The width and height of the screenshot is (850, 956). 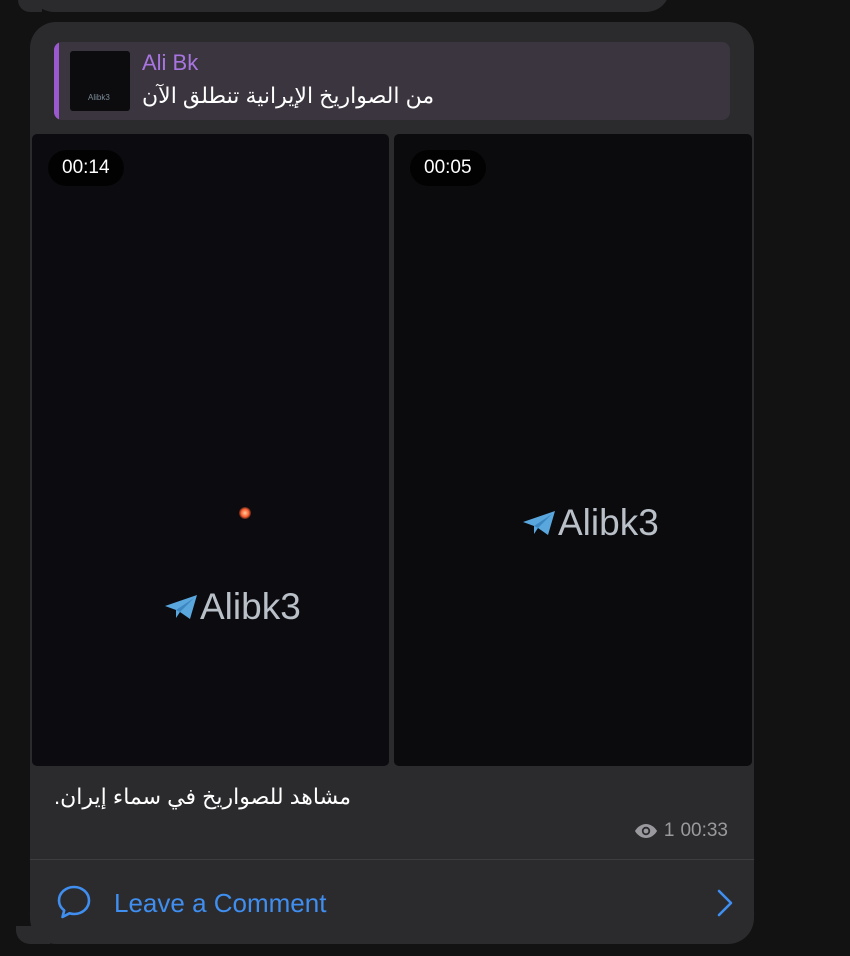 I want to click on missile-light, so click(x=245, y=513).